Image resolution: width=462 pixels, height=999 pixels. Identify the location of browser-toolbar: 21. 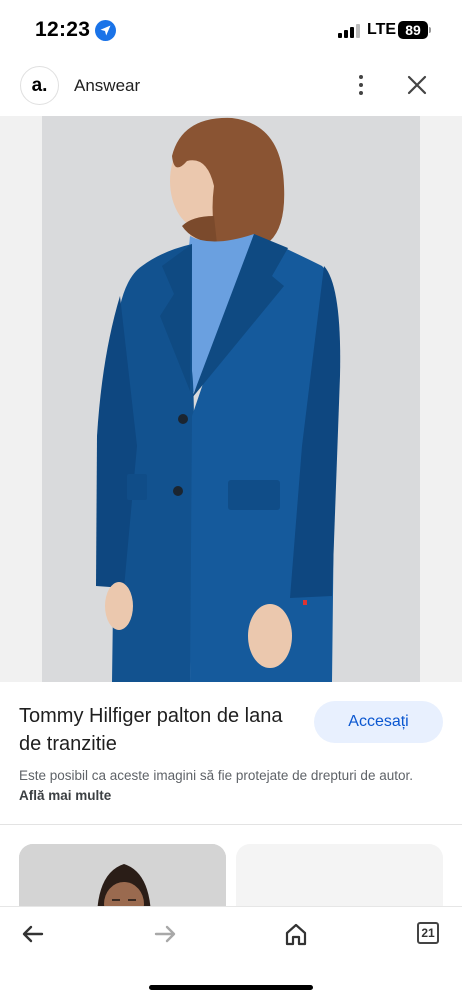
(231, 952).